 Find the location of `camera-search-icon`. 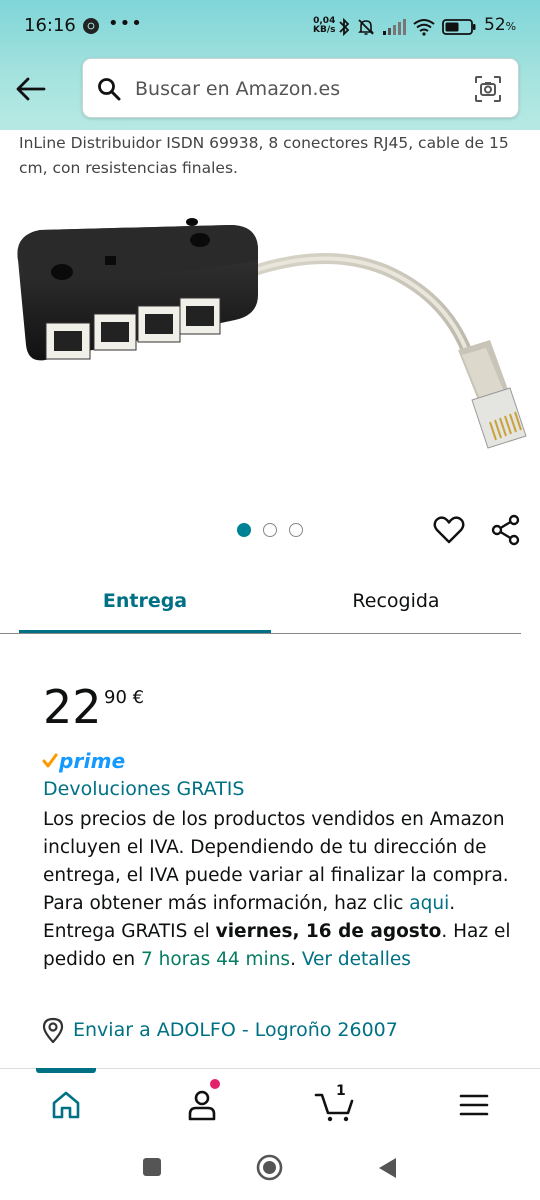

camera-search-icon is located at coordinates (488, 89).